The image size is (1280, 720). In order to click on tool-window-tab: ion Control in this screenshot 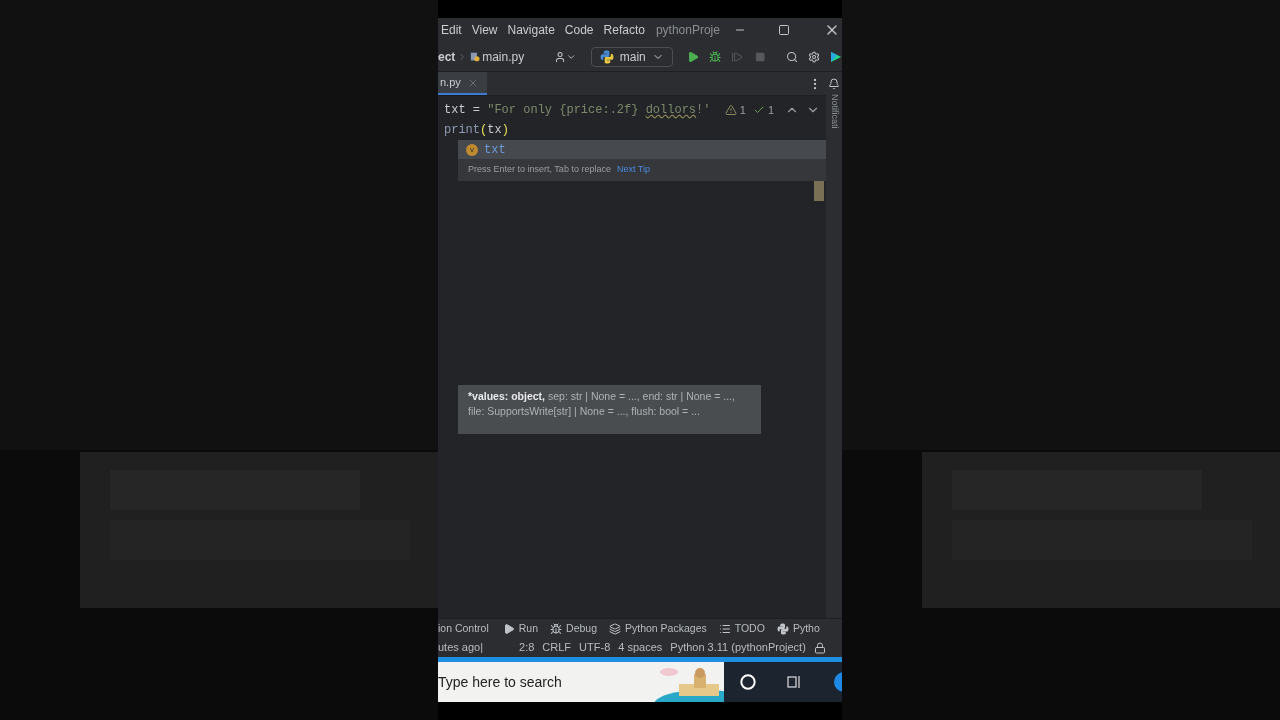, I will do `click(463, 628)`.